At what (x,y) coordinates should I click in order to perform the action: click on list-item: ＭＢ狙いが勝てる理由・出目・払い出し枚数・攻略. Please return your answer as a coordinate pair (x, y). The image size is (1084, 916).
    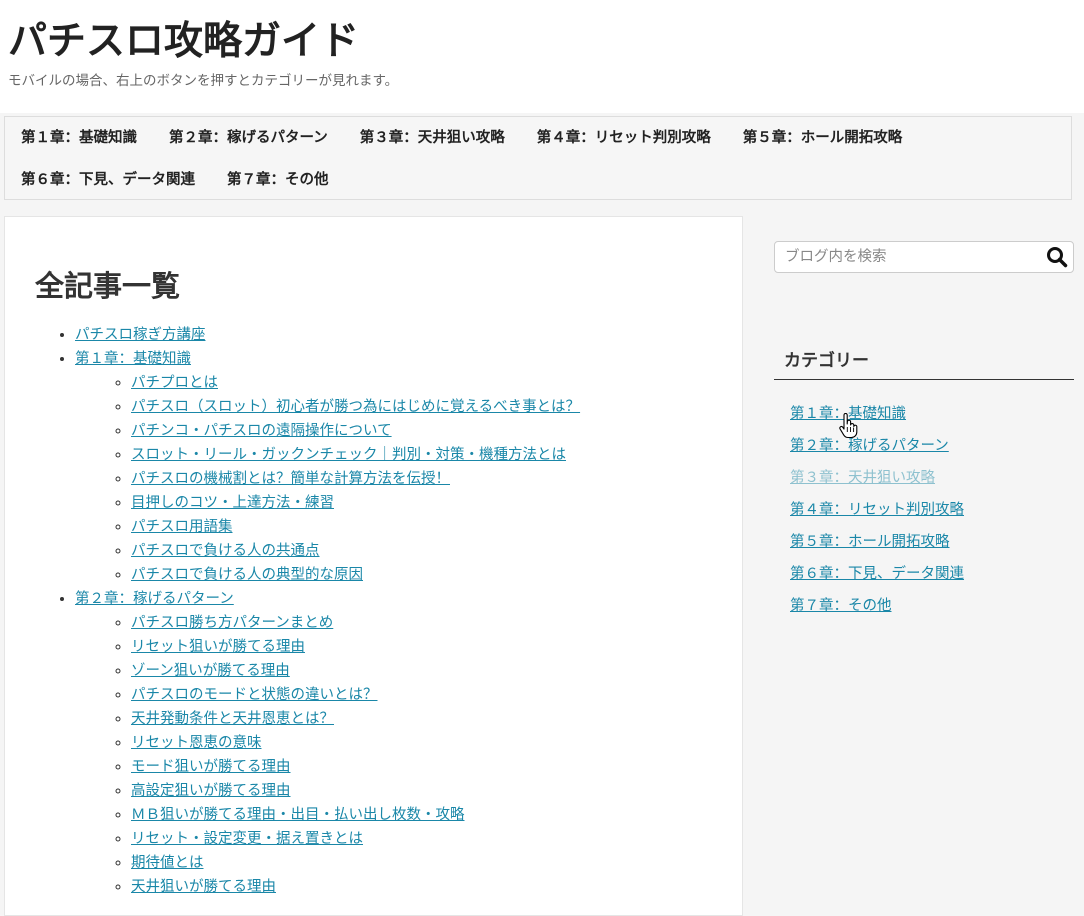
    Looking at the image, I should click on (355, 815).